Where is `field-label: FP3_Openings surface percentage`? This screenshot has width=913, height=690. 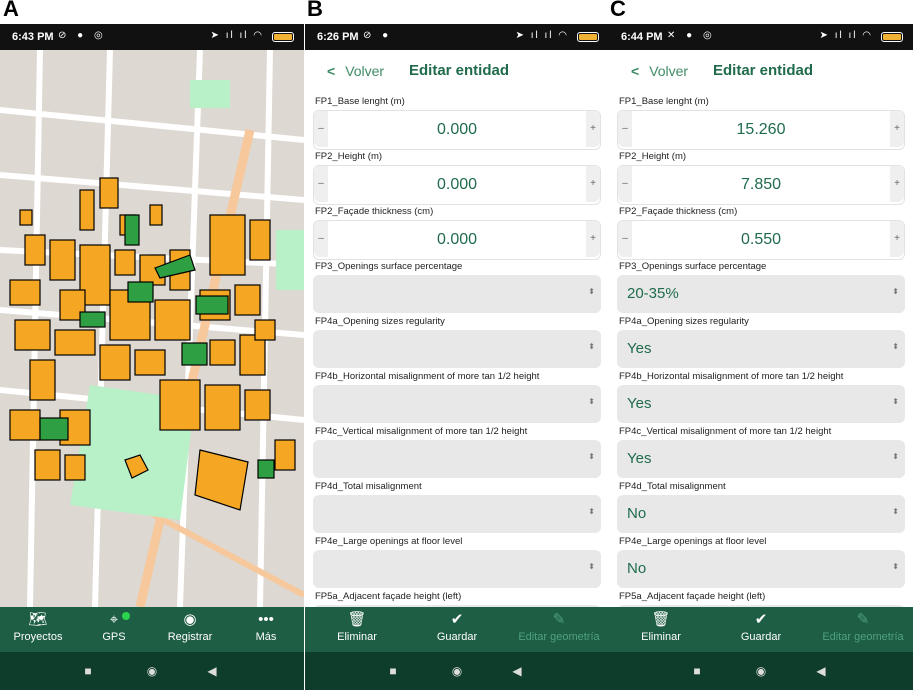 field-label: FP3_Openings surface percentage is located at coordinates (693, 266).